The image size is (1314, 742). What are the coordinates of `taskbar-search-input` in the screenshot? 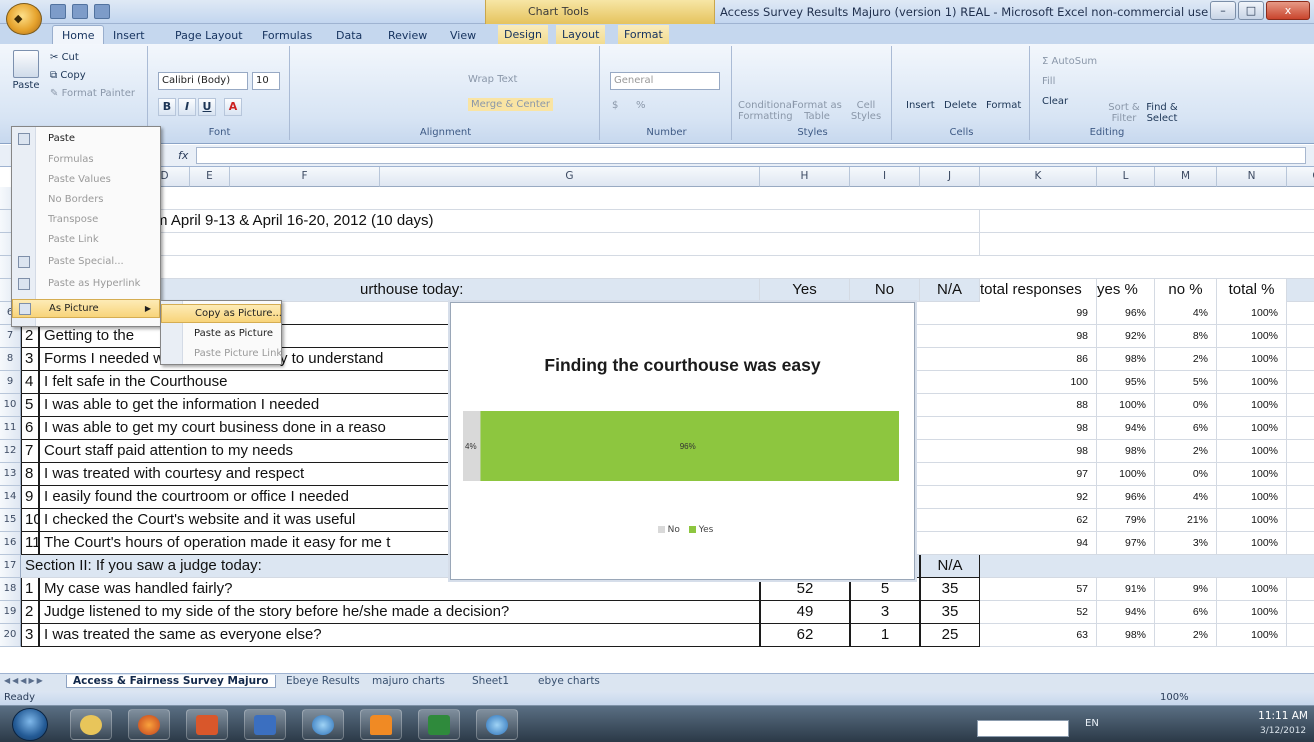 It's located at (1023, 728).